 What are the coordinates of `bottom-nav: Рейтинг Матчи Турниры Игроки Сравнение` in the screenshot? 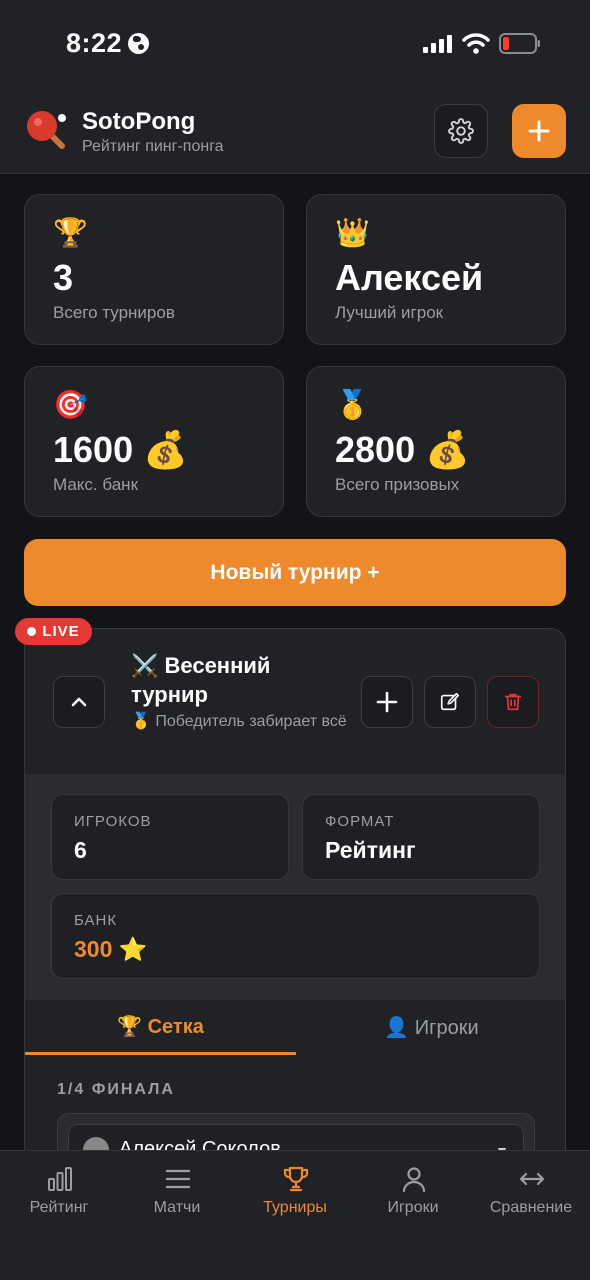 It's located at (295, 1215).